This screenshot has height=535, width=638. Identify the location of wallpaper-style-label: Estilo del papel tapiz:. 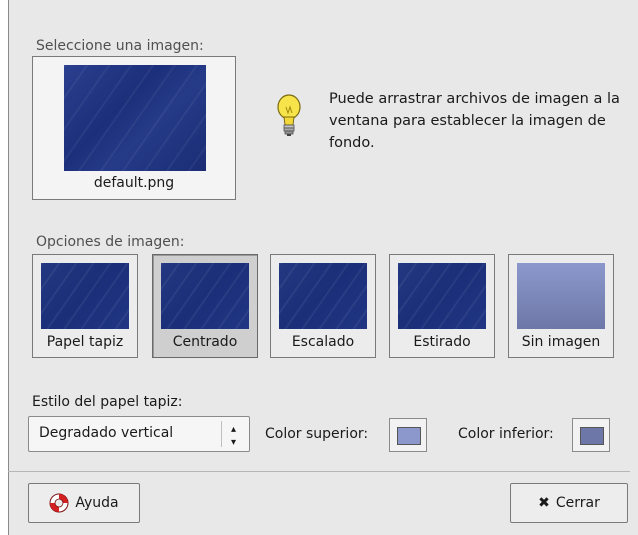
(107, 402).